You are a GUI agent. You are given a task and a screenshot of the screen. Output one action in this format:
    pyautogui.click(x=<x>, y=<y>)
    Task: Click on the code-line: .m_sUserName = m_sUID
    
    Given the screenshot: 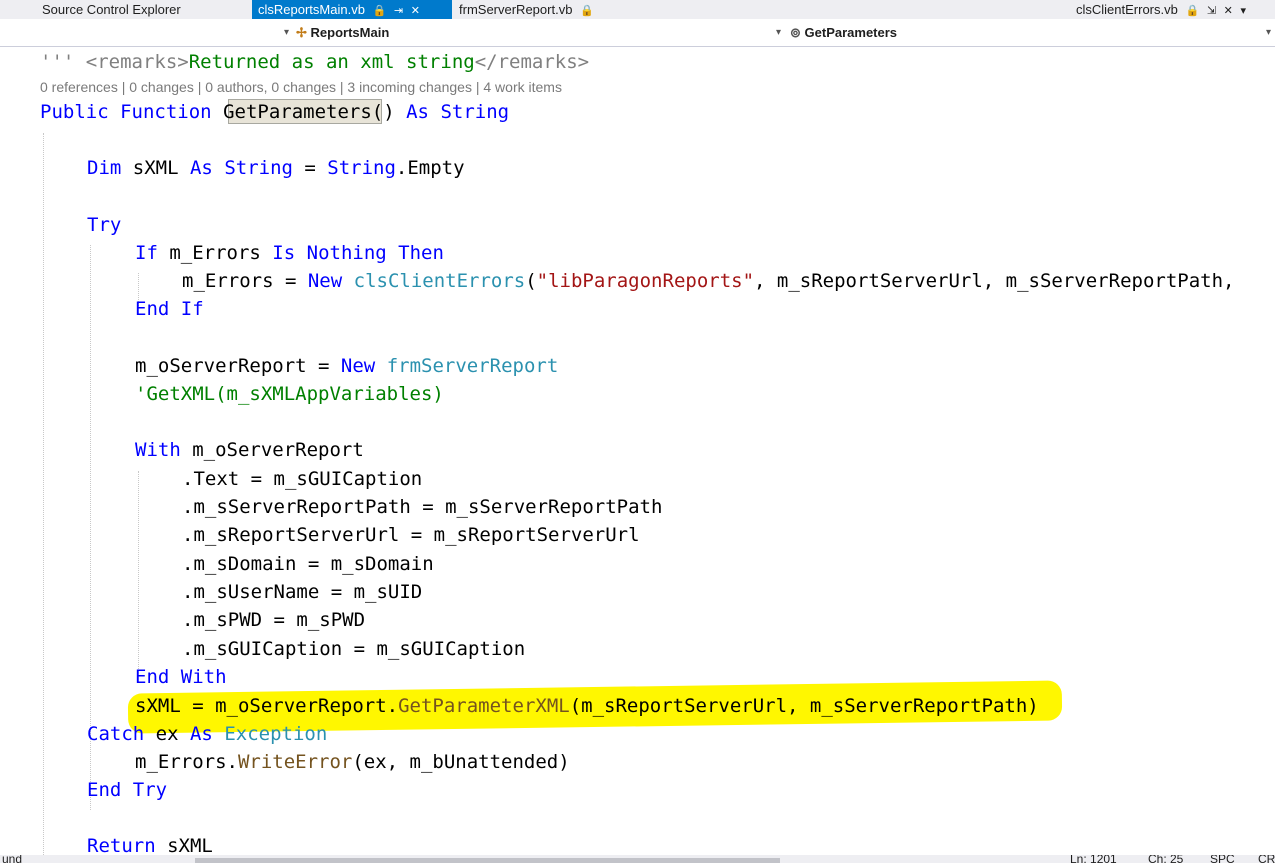 What is the action you would take?
    pyautogui.click(x=302, y=592)
    